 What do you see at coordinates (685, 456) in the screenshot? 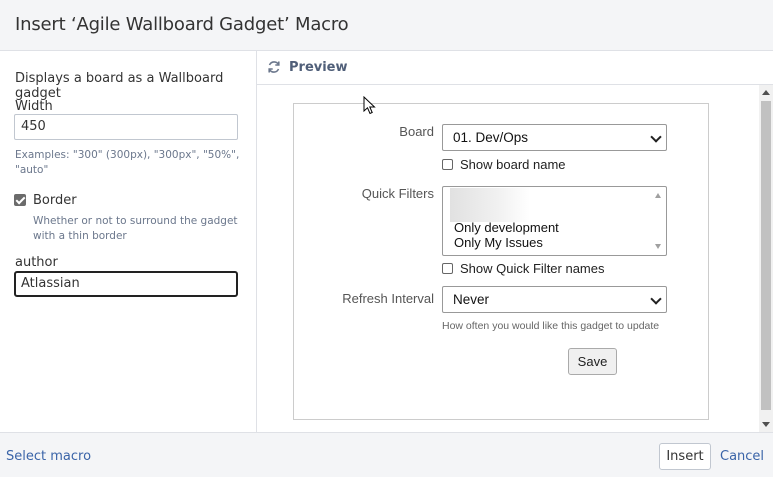
I see `insert-button: Insert` at bounding box center [685, 456].